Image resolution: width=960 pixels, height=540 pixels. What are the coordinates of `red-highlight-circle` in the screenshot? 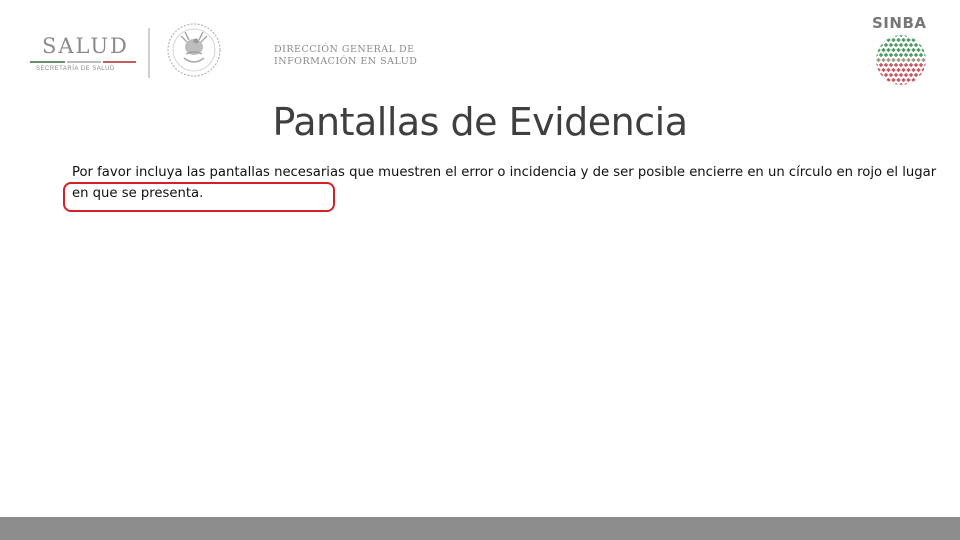 It's located at (199, 197).